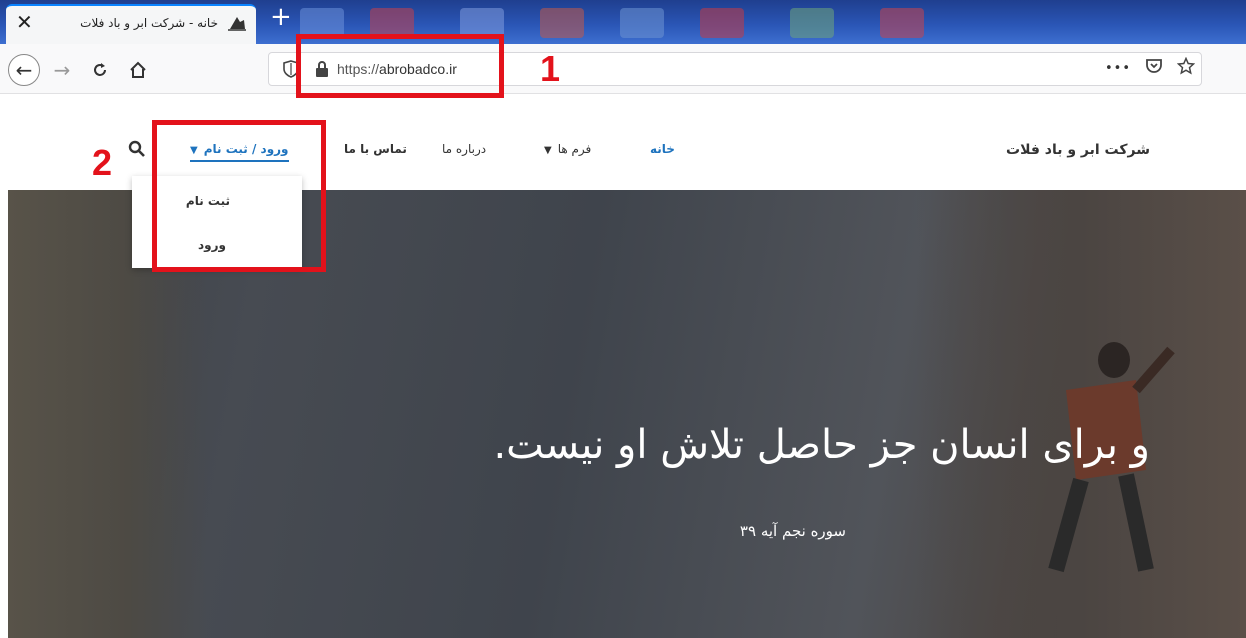 This screenshot has width=1246, height=638. What do you see at coordinates (1154, 68) in the screenshot?
I see `pocket-icon` at bounding box center [1154, 68].